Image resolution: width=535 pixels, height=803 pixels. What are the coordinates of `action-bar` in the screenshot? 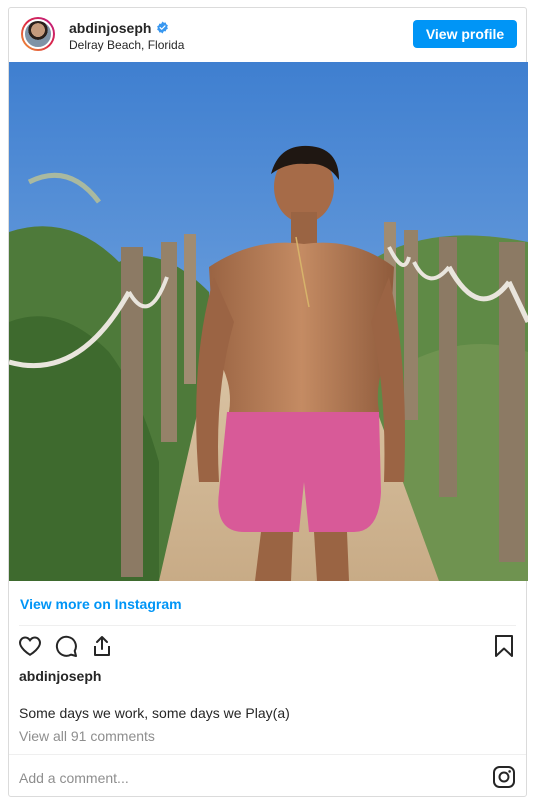 It's located at (267, 647).